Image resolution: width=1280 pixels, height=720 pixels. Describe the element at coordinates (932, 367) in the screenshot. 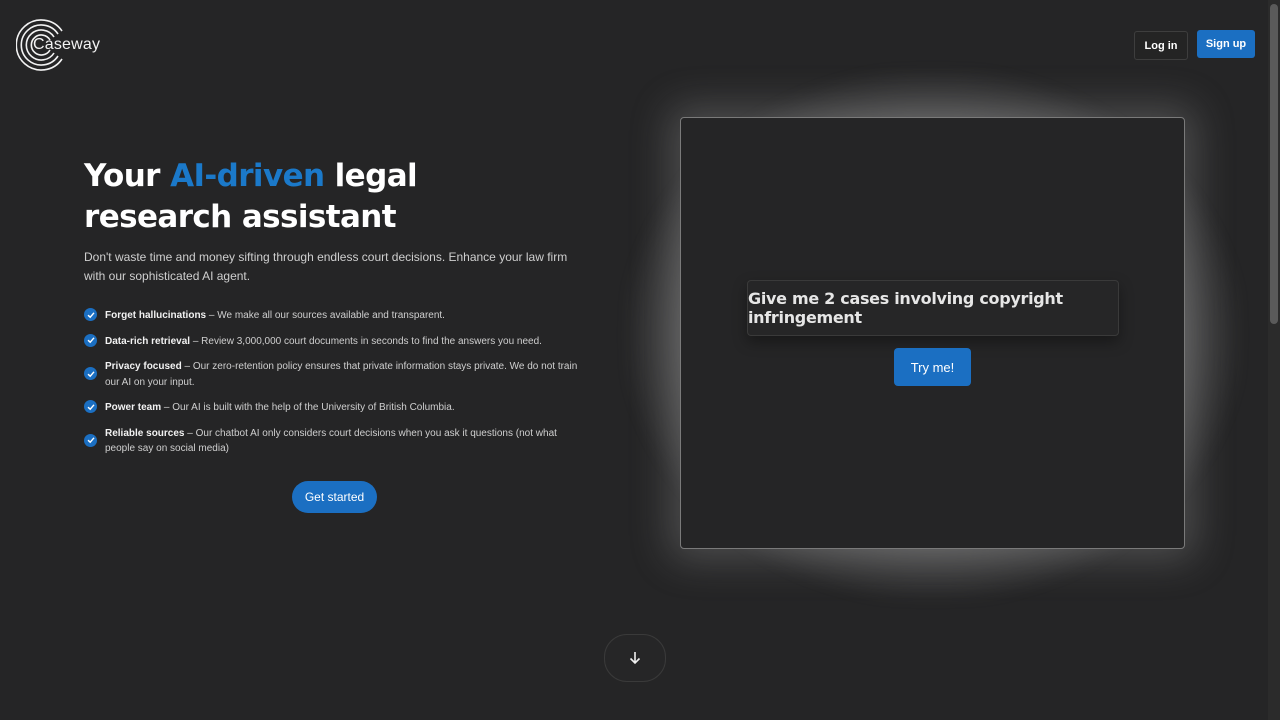

I see `try-me-button: Try me!` at that location.